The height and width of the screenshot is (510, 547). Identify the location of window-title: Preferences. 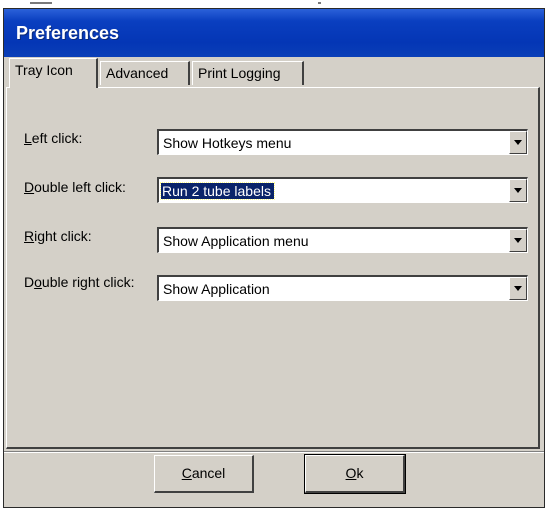
(68, 33).